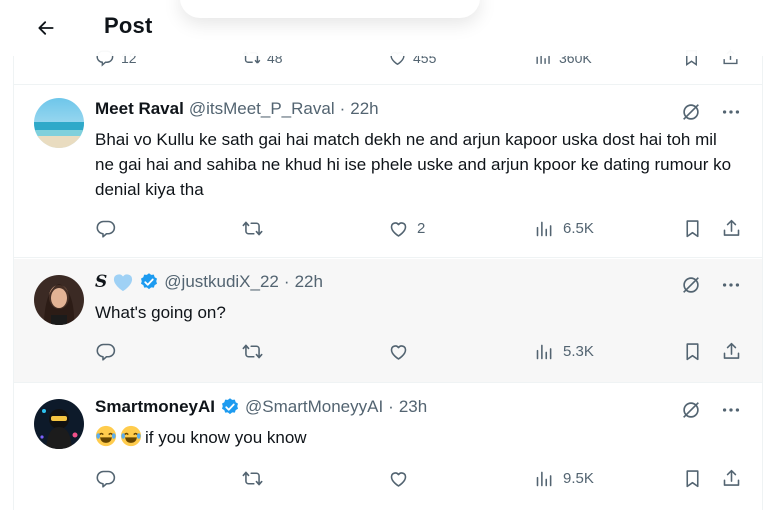  I want to click on post-actions: 9.5K, so click(388, 483).